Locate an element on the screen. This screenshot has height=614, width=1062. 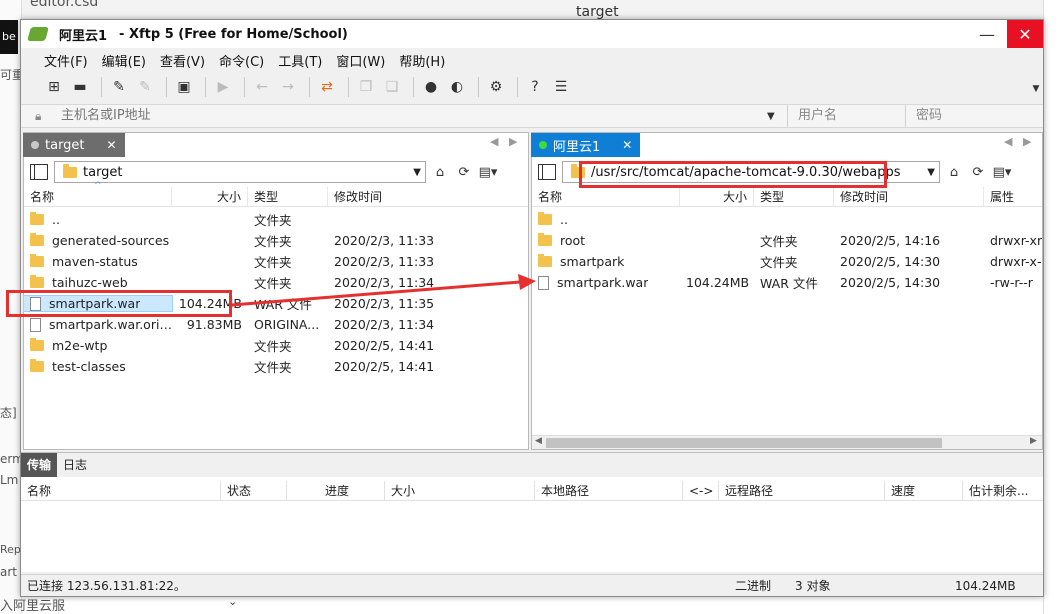
annotation-arrow is located at coordinates (383, 290).